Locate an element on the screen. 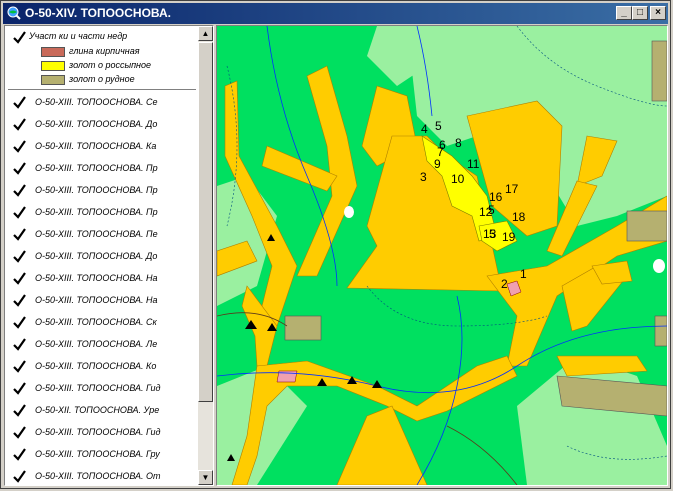  map-label: 8 is located at coordinates (458, 143).